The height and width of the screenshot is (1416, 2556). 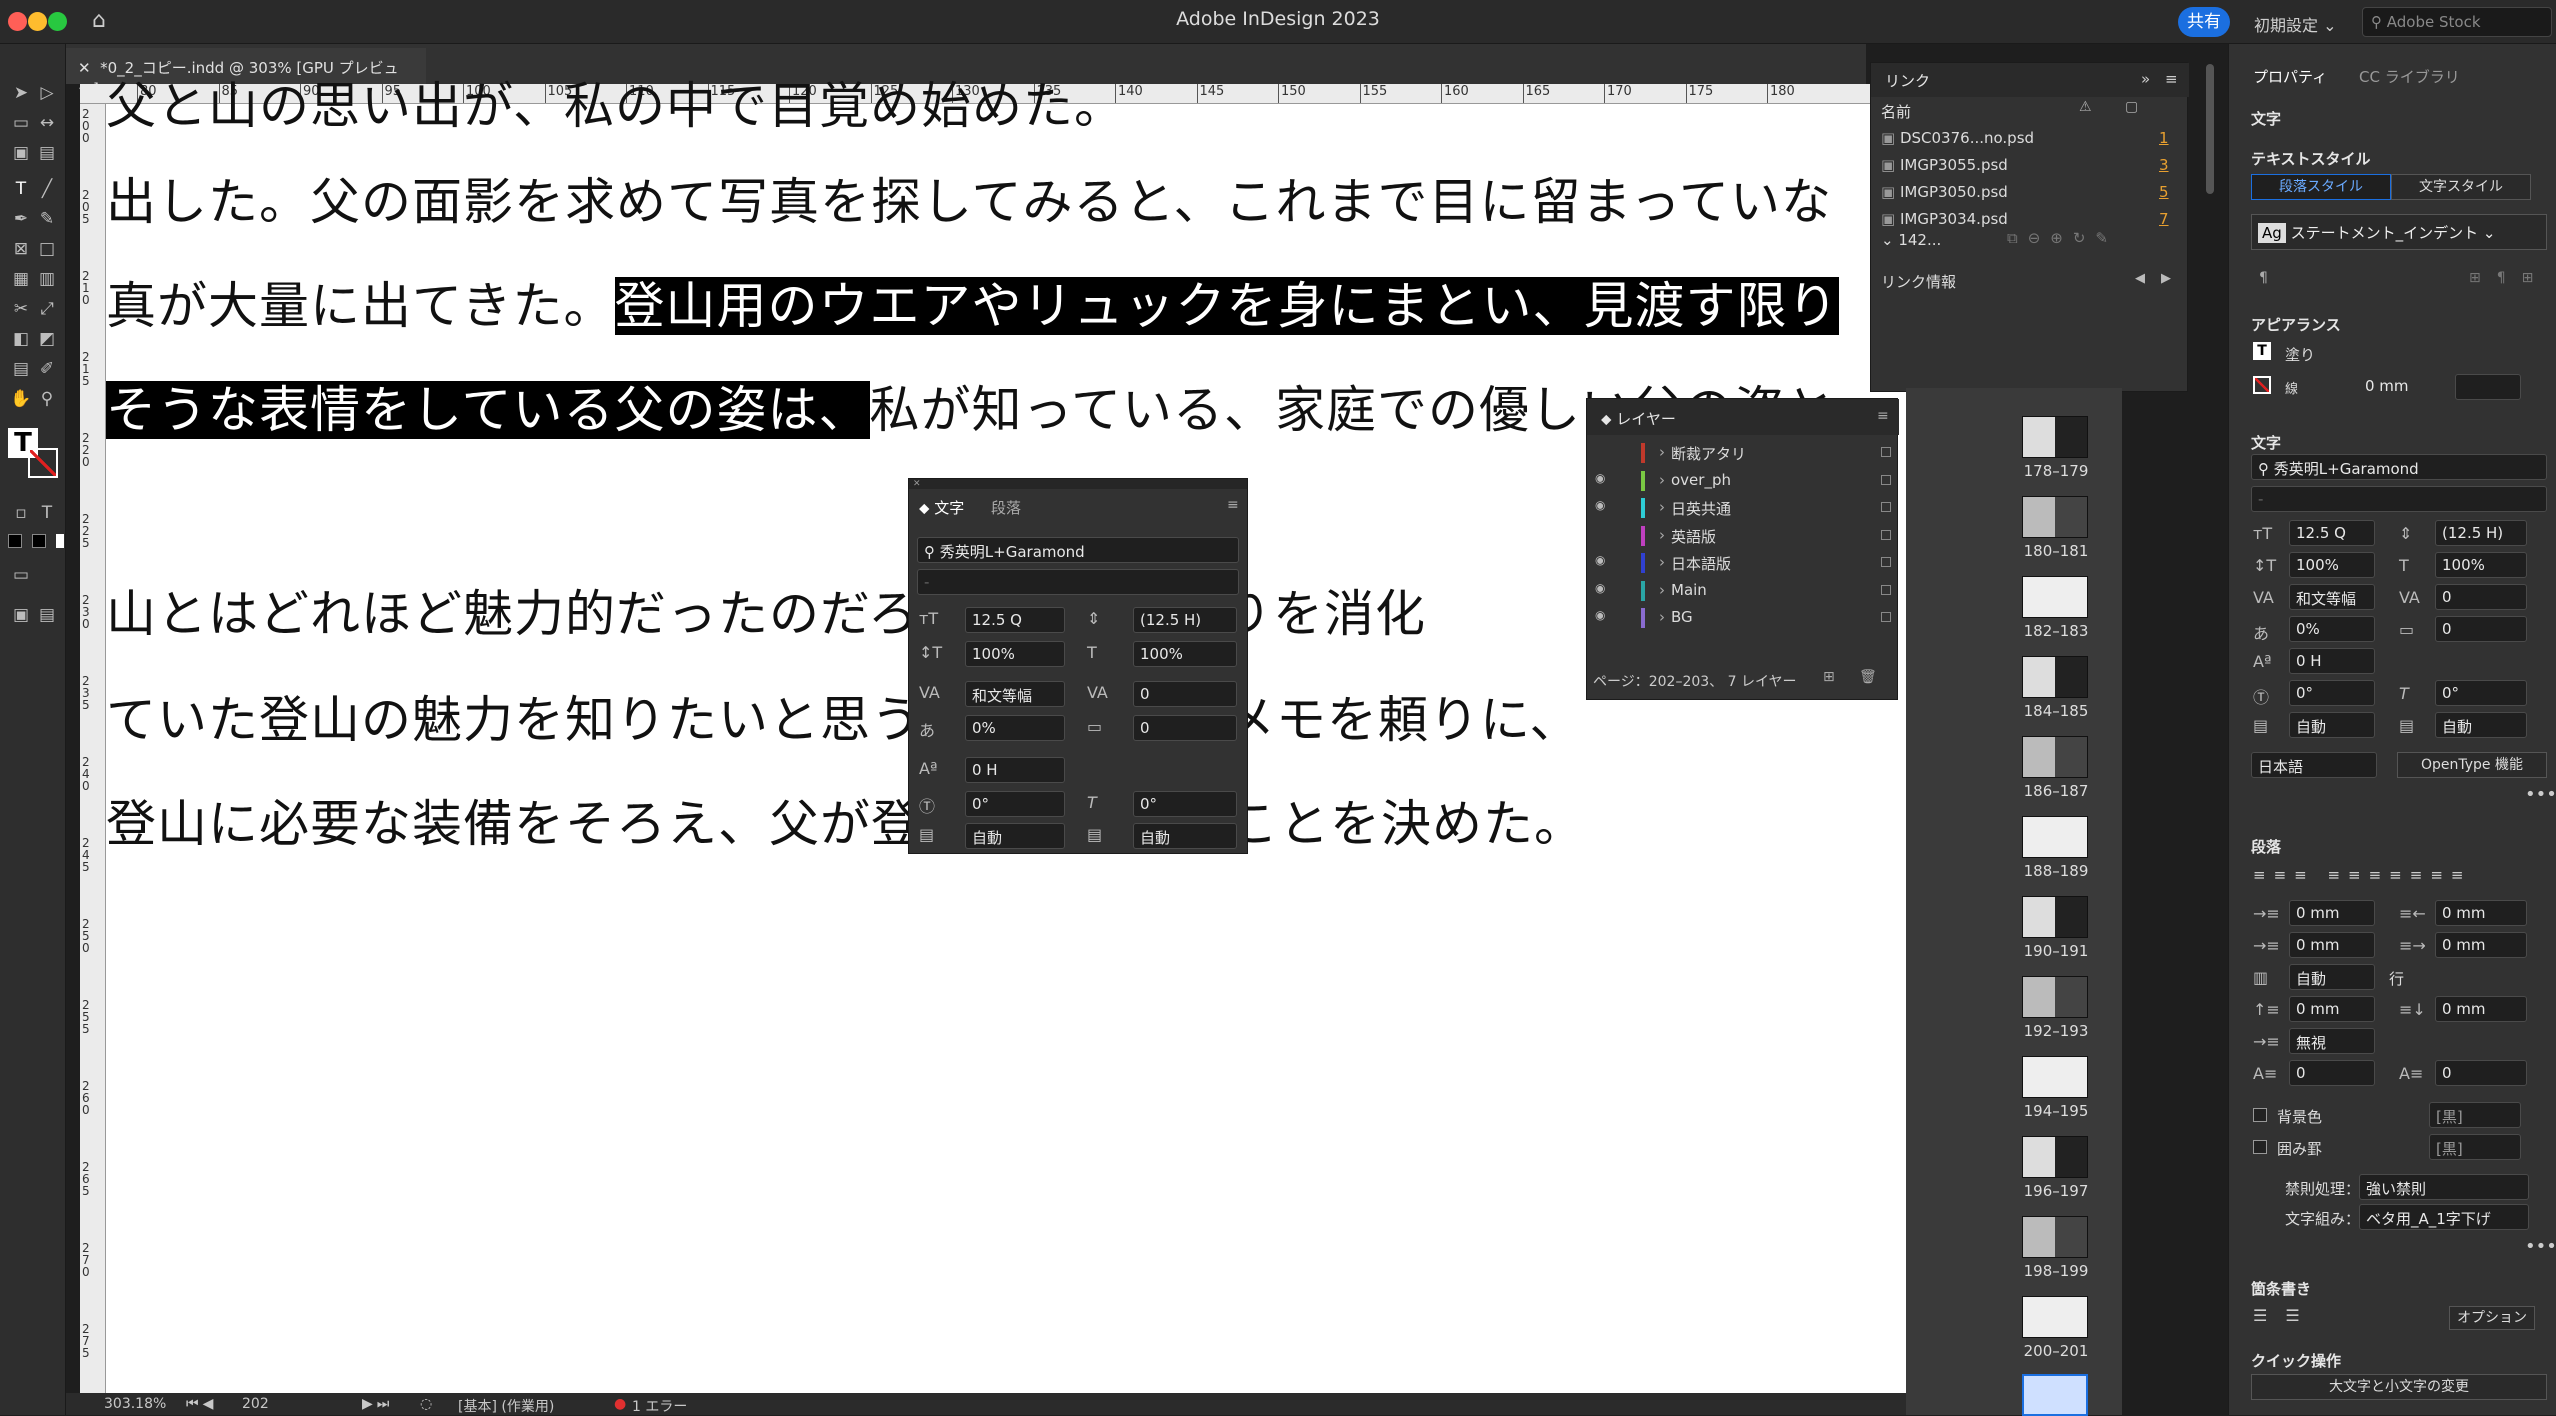 I want to click on prop-font-size-field: 12.5 Q, so click(x=2332, y=533).